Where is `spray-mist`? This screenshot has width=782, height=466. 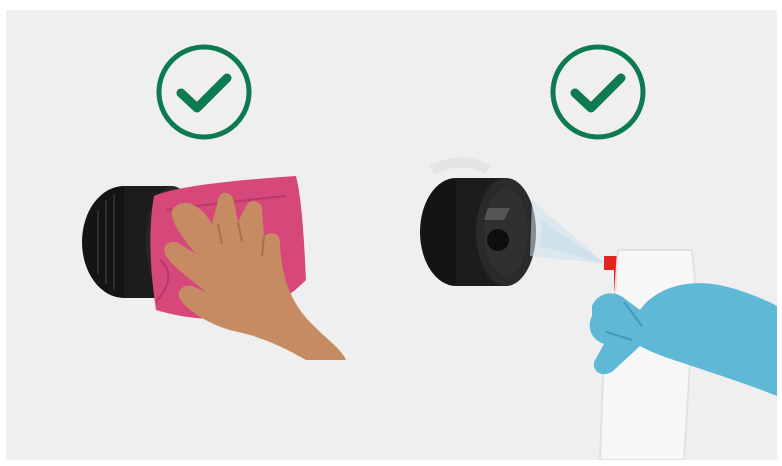
spray-mist is located at coordinates (568, 232).